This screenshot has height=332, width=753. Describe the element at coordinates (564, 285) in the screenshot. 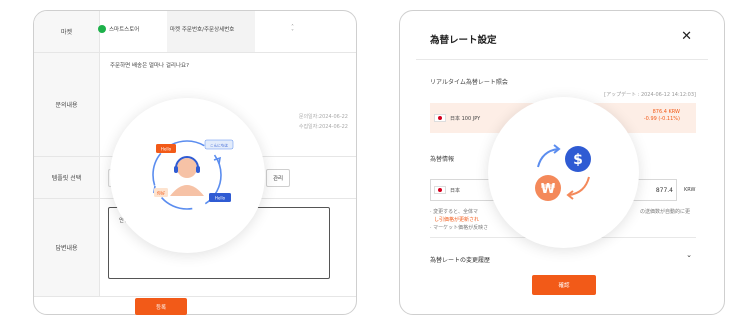

I see `confirm-button: 確認` at that location.